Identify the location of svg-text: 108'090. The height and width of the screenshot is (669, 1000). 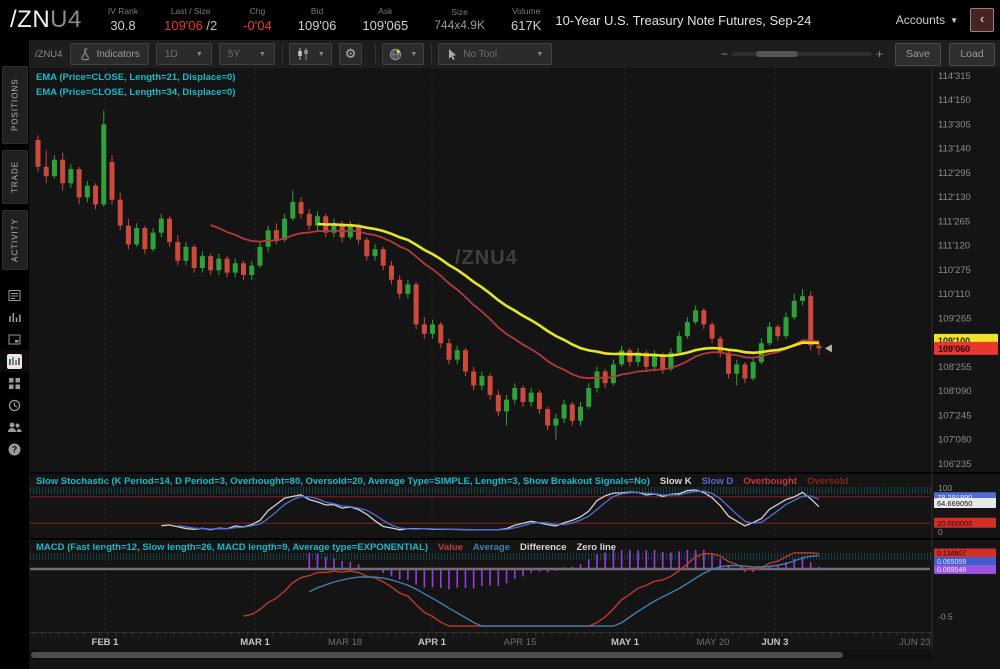
(955, 391).